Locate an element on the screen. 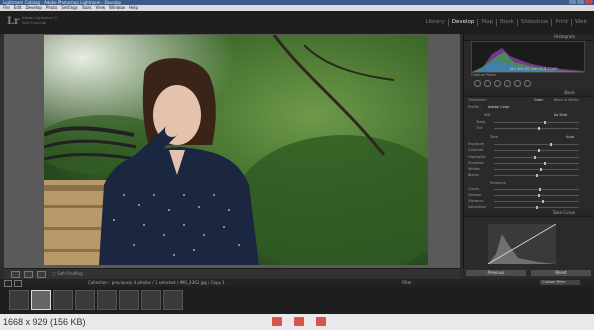  radial-filter-icon is located at coordinates (517, 83).